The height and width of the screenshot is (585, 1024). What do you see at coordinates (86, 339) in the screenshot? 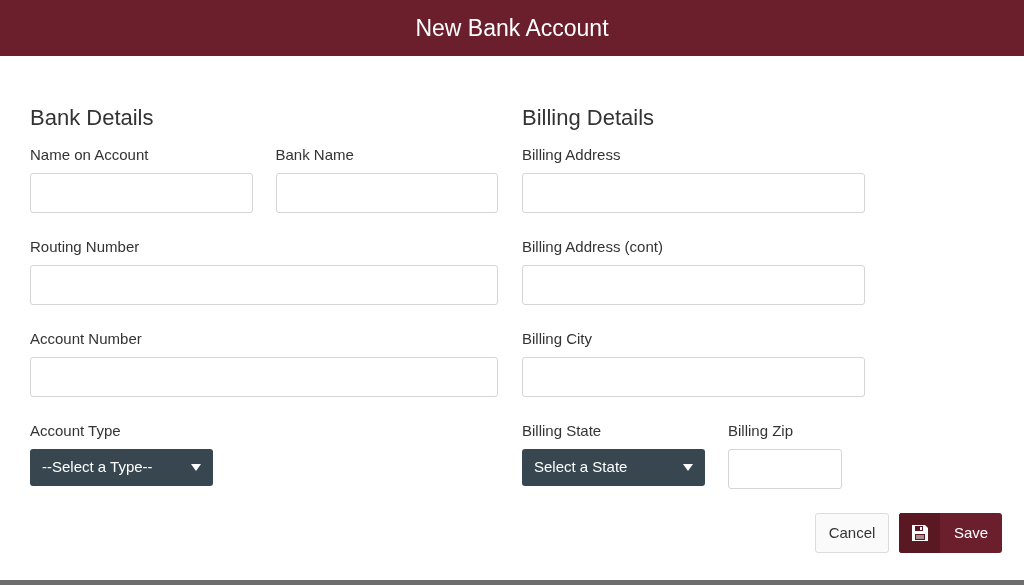
I see `field-label: Account Number` at bounding box center [86, 339].